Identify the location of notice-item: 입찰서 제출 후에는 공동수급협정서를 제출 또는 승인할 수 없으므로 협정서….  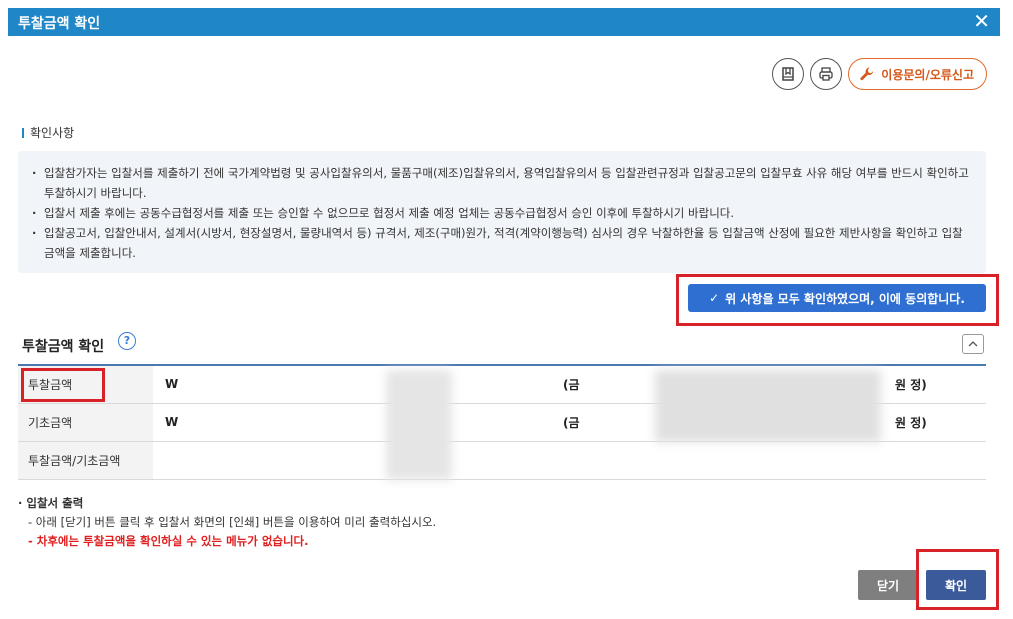
(501, 213).